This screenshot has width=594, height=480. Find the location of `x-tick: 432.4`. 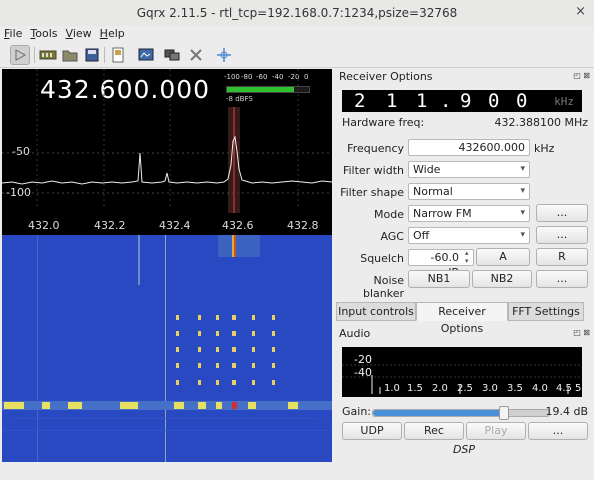

x-tick: 432.4 is located at coordinates (175, 225).